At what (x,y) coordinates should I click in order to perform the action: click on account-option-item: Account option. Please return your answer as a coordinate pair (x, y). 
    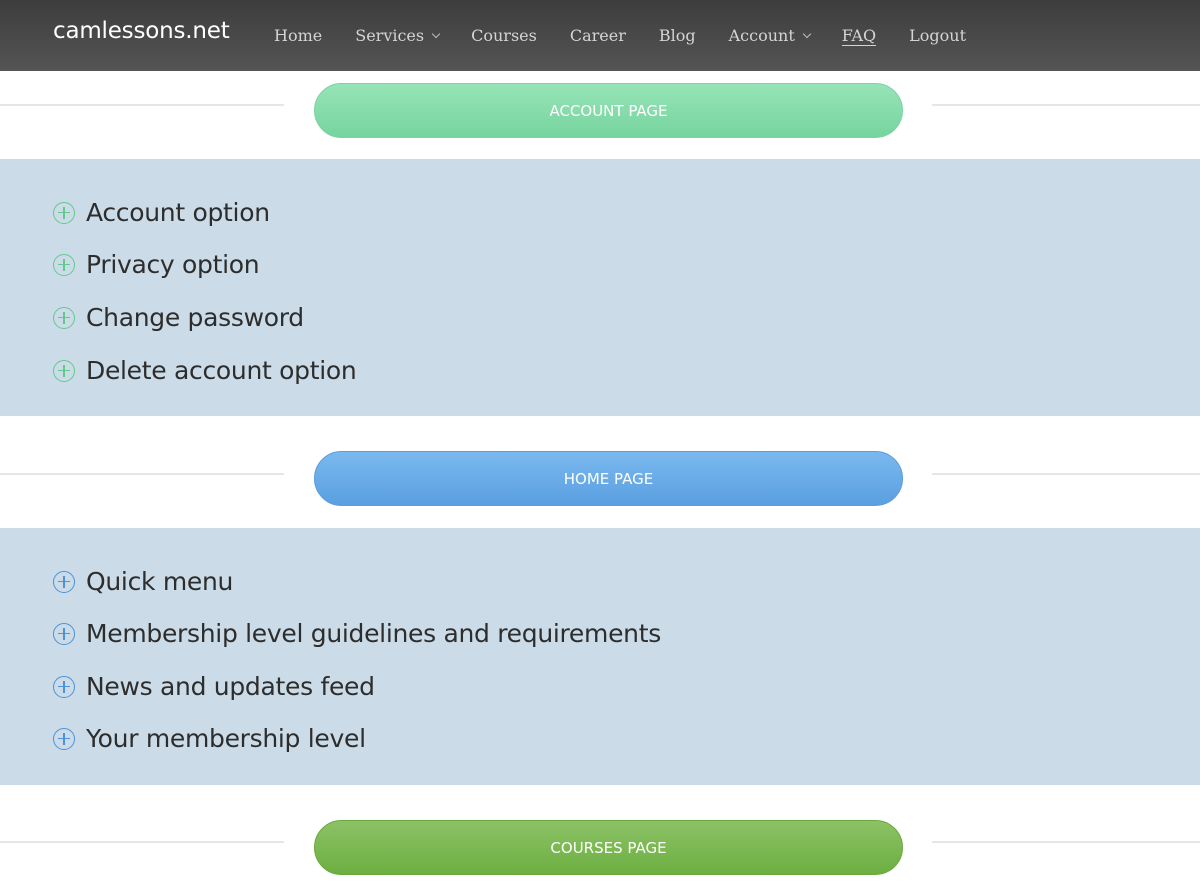
    Looking at the image, I should click on (161, 212).